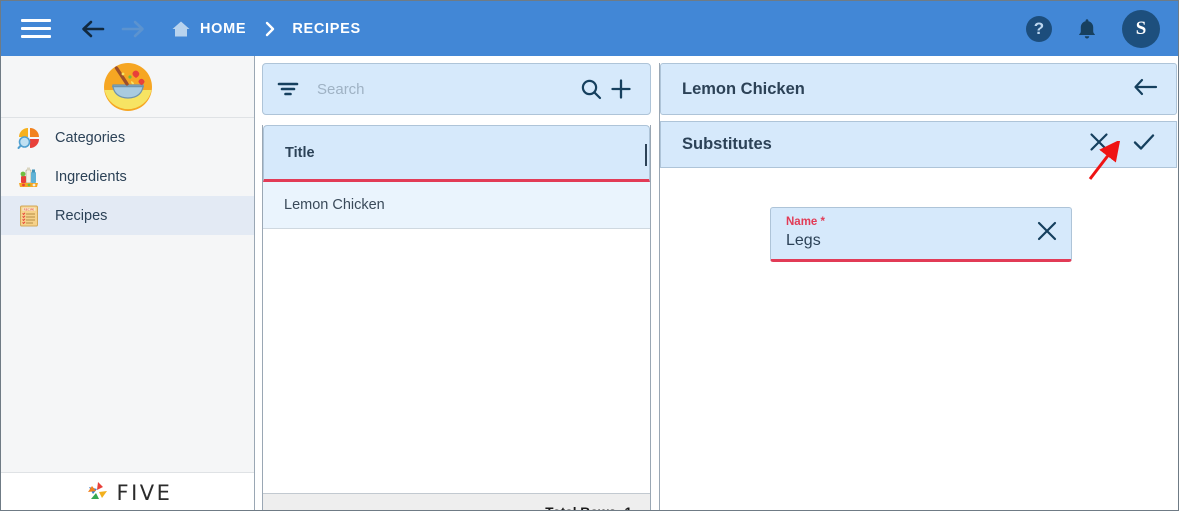 The image size is (1179, 511). I want to click on cancel-close-x-icon, so click(1099, 144).